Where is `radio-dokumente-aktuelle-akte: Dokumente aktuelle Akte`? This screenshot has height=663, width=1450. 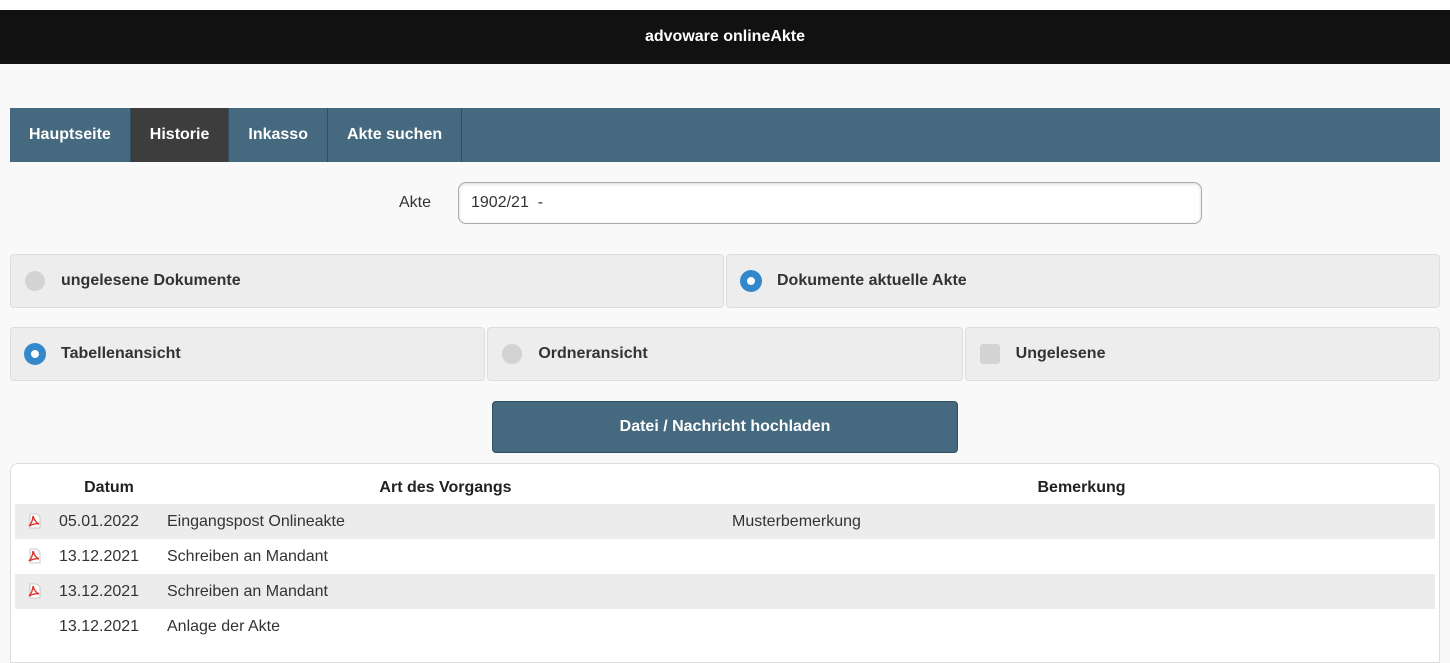
radio-dokumente-aktuelle-akte: Dokumente aktuelle Akte is located at coordinates (1083, 281).